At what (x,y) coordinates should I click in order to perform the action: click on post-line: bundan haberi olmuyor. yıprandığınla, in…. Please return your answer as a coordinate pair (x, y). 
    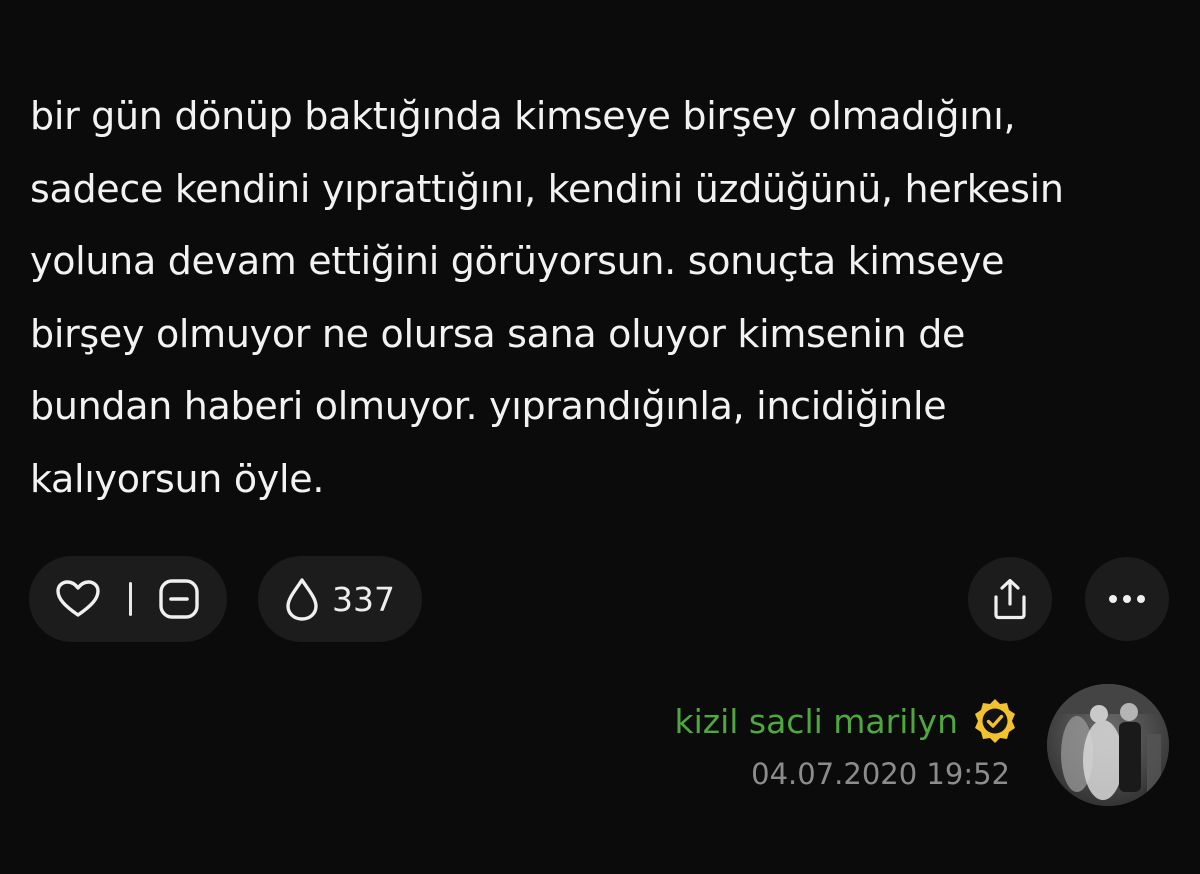
    Looking at the image, I should click on (488, 406).